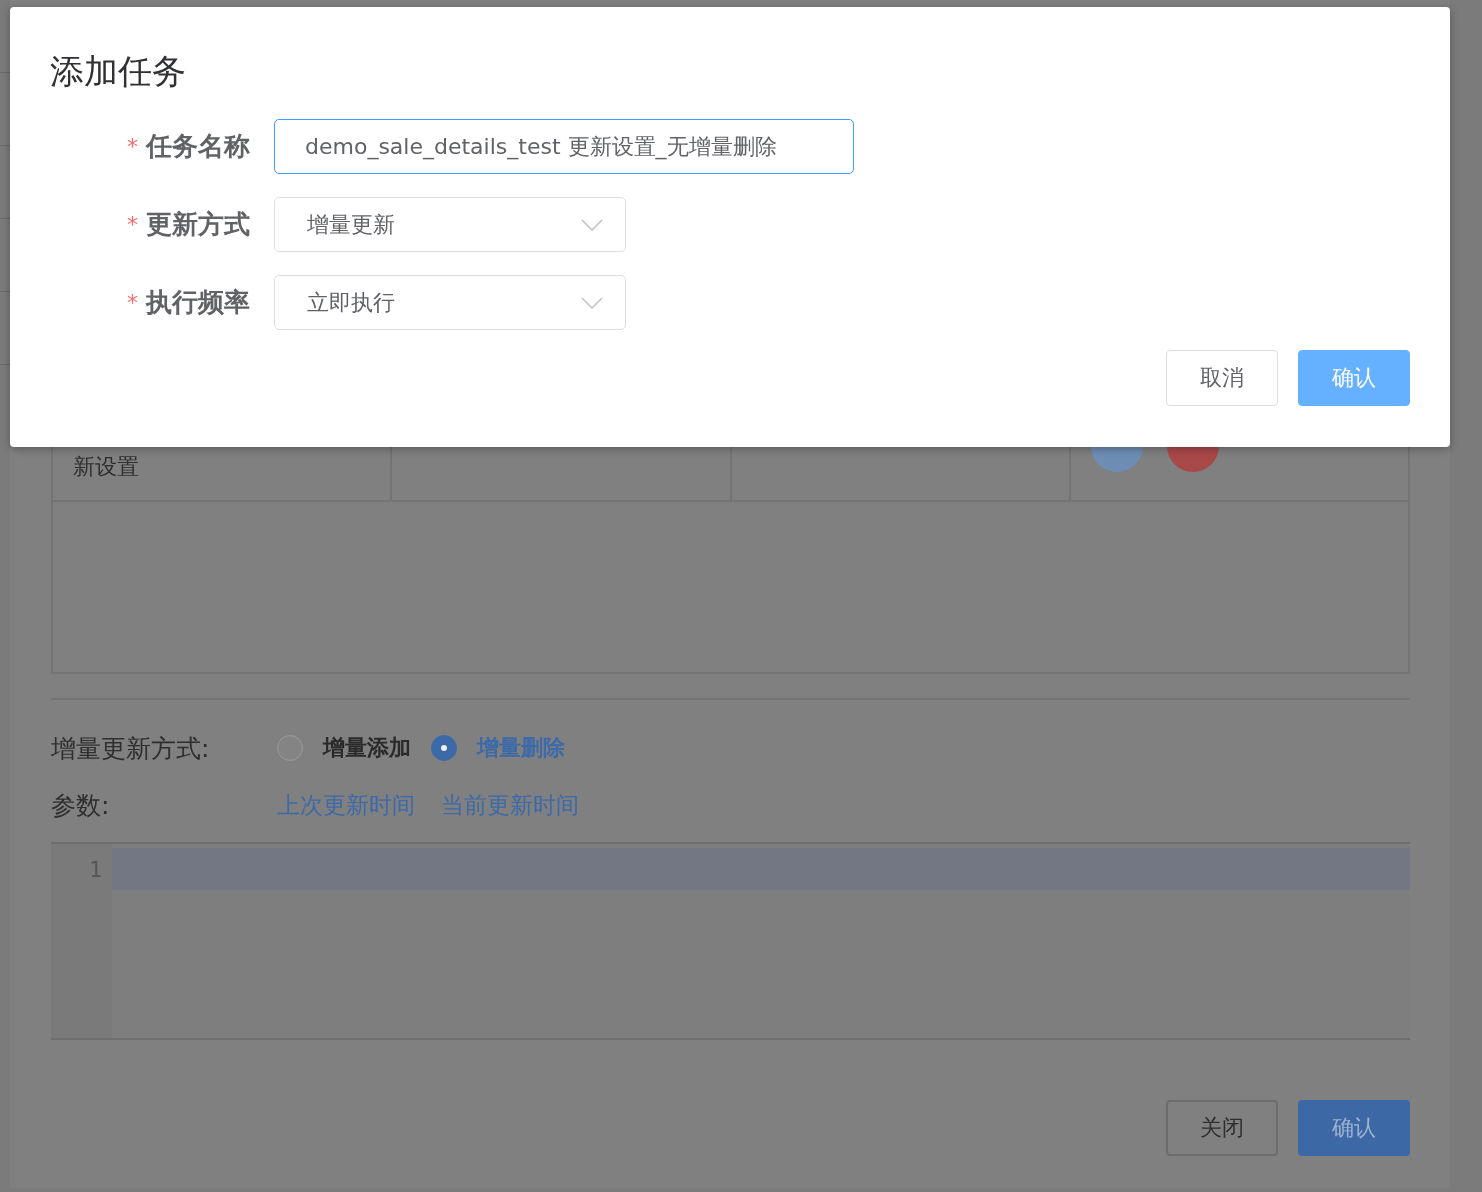 This screenshot has height=1192, width=1482. Describe the element at coordinates (198, 302) in the screenshot. I see `field-label: 执行频率` at that location.